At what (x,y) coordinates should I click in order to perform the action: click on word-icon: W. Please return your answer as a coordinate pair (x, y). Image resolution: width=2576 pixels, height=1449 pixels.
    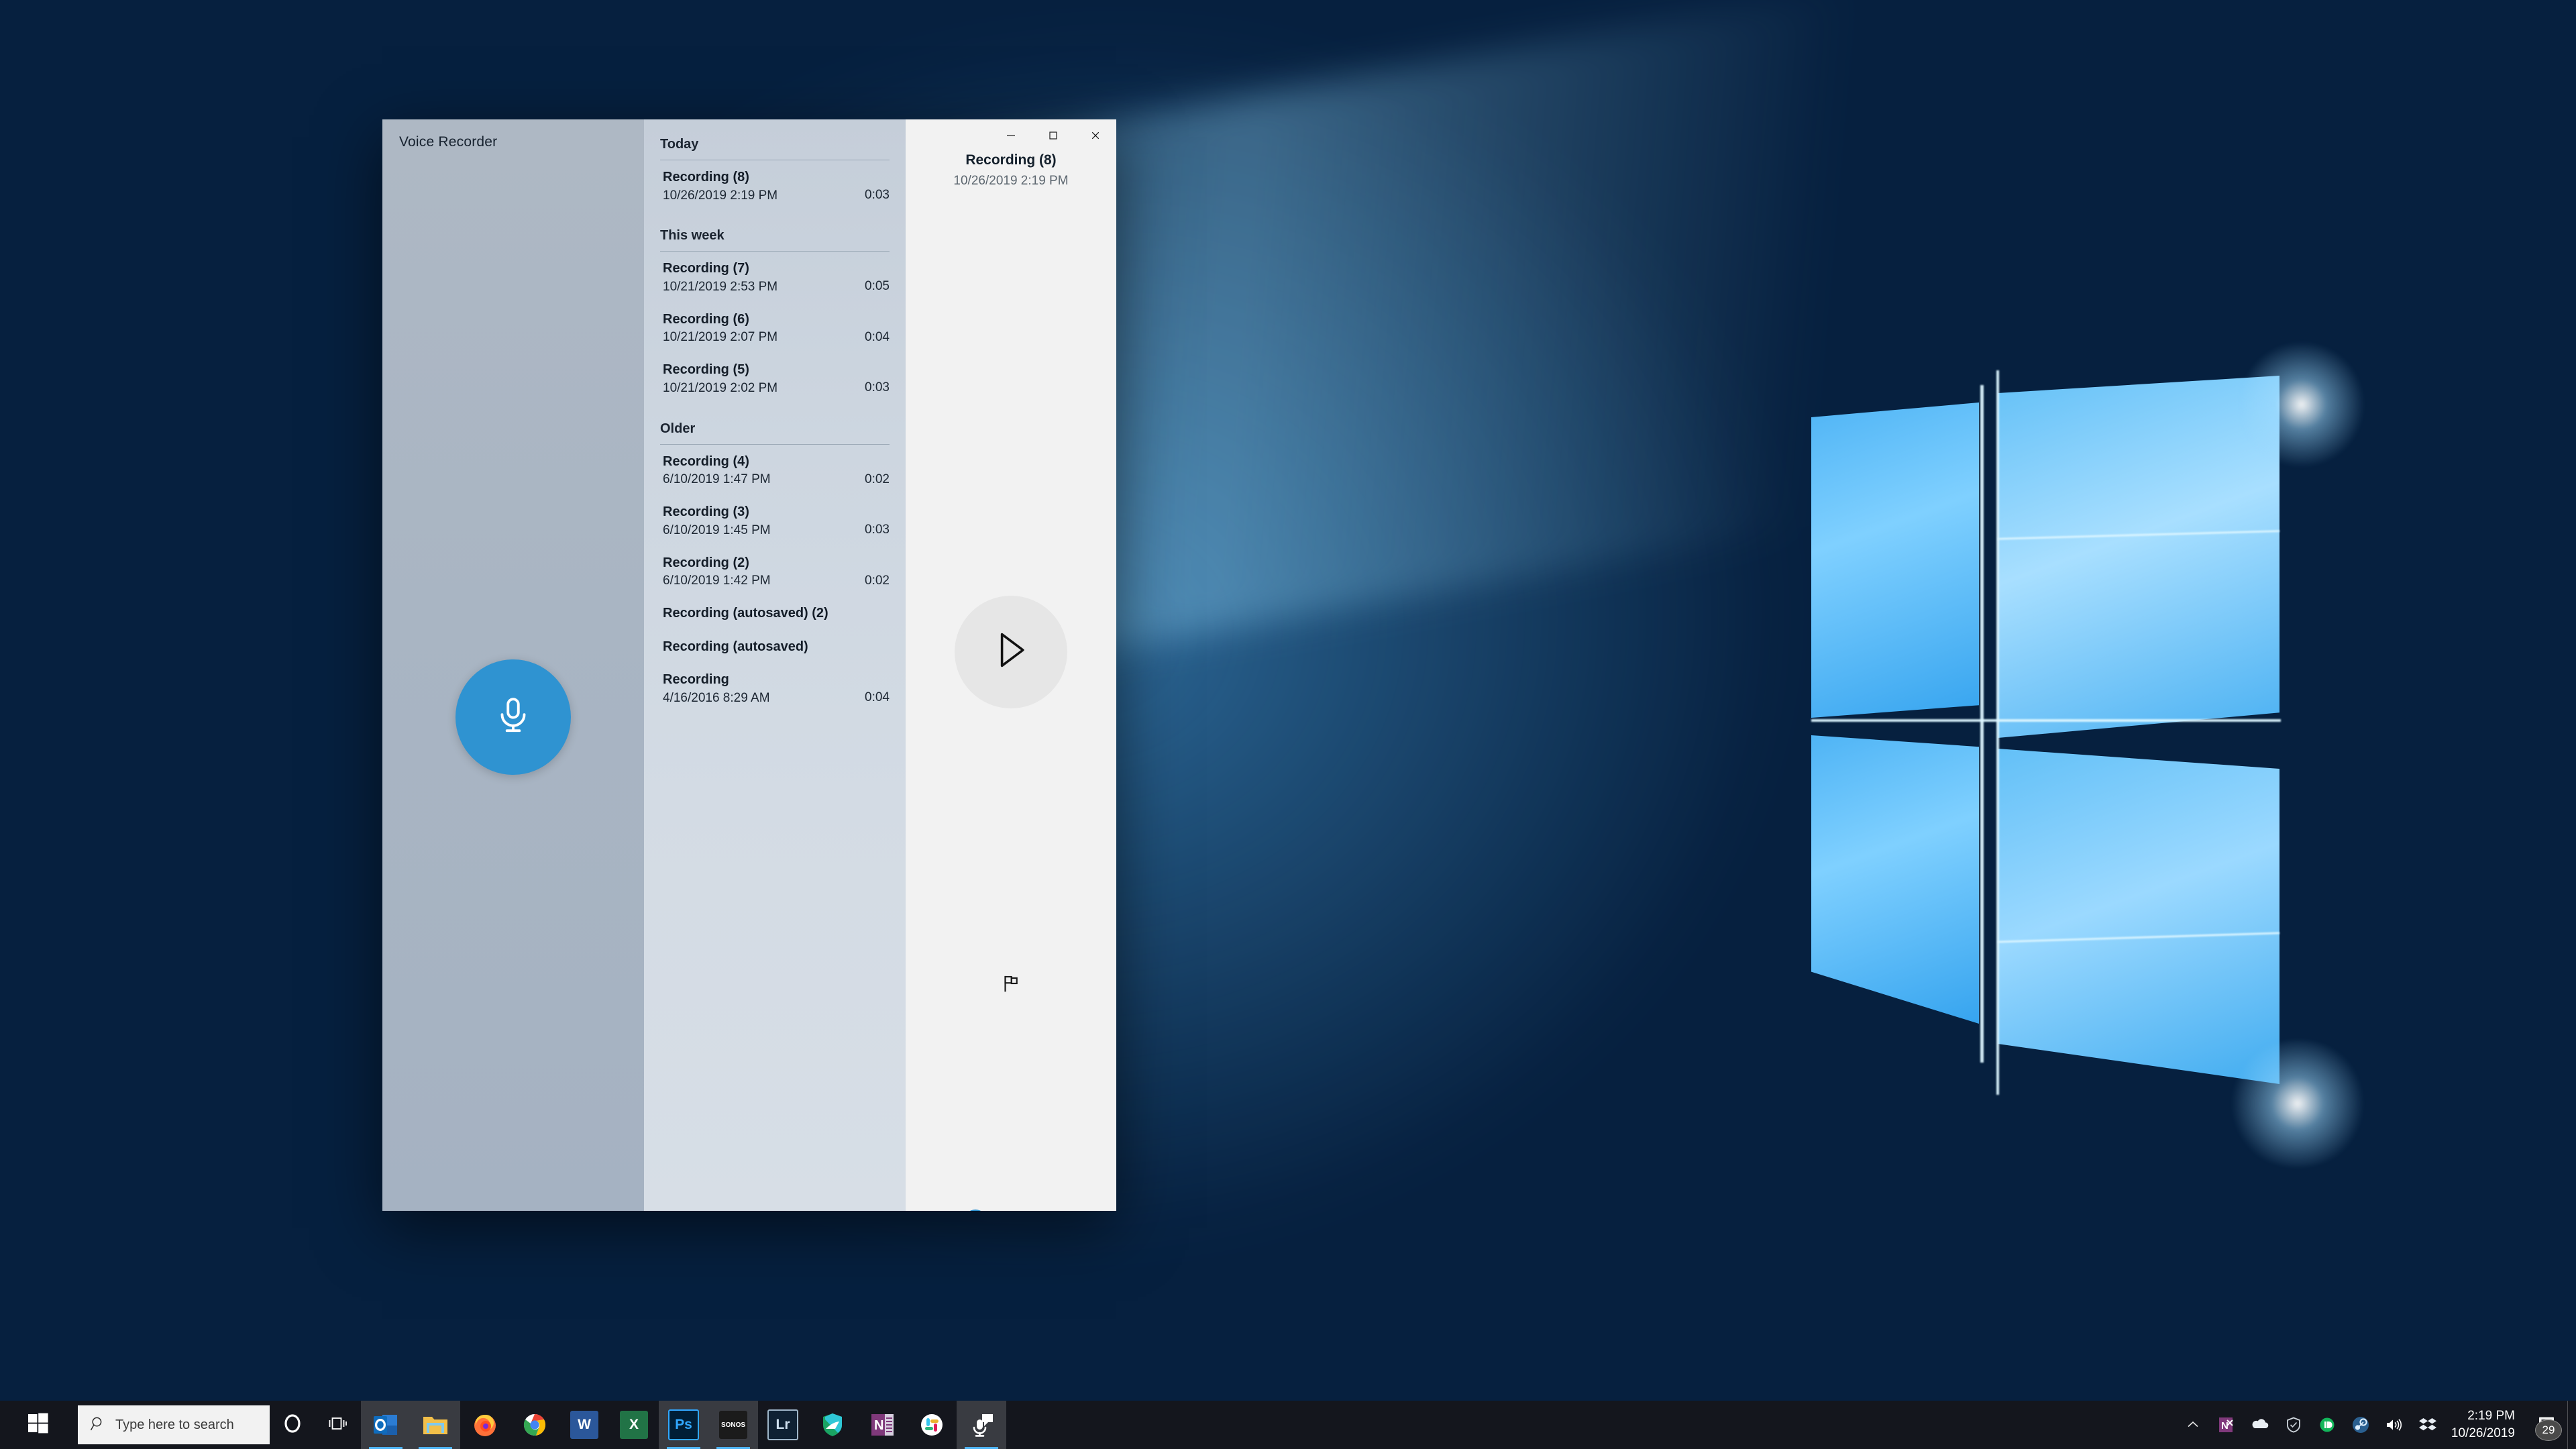
    Looking at the image, I should click on (584, 1425).